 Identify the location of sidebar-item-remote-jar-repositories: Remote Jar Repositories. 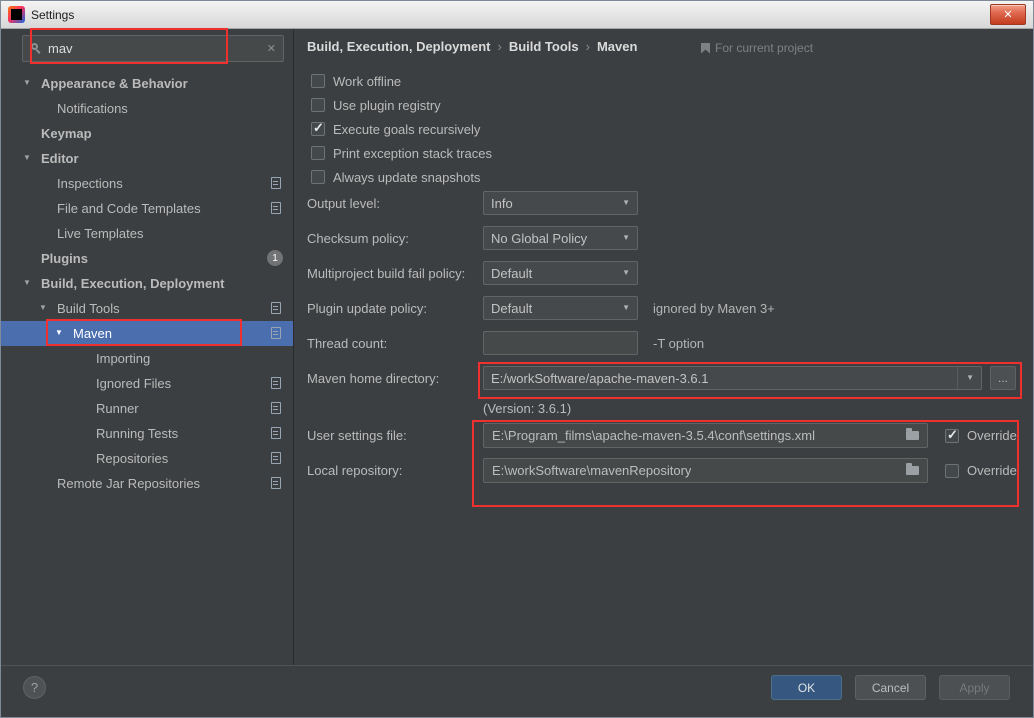
(147, 483).